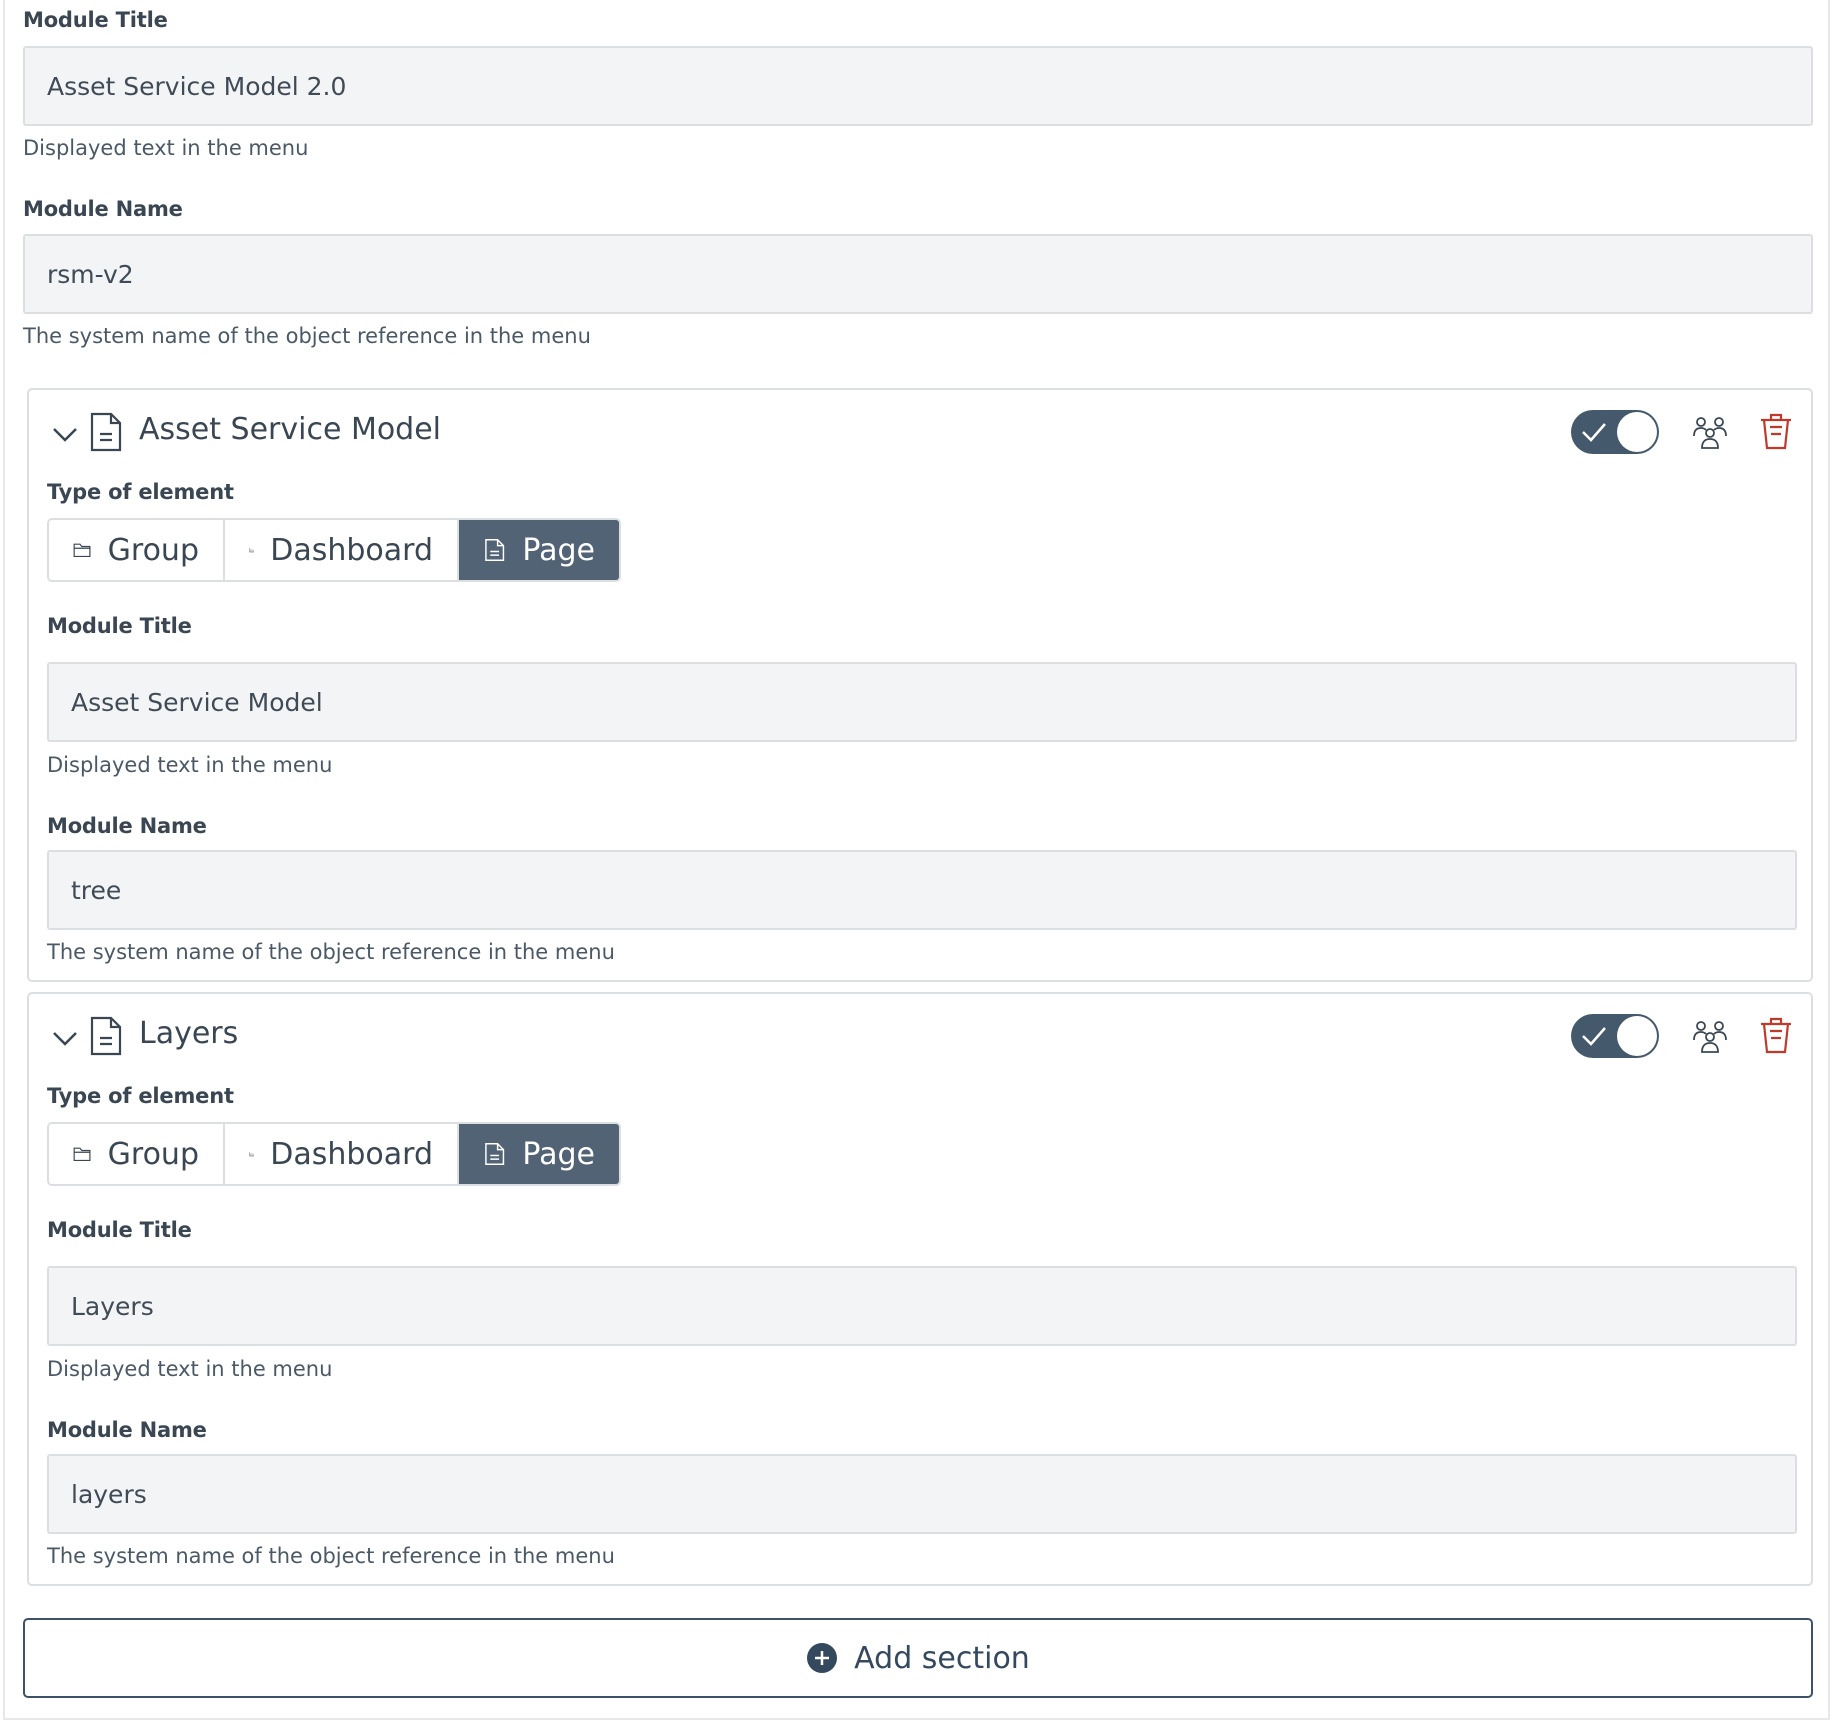  Describe the element at coordinates (942, 1658) in the screenshot. I see `add-section-label: Add section` at that location.